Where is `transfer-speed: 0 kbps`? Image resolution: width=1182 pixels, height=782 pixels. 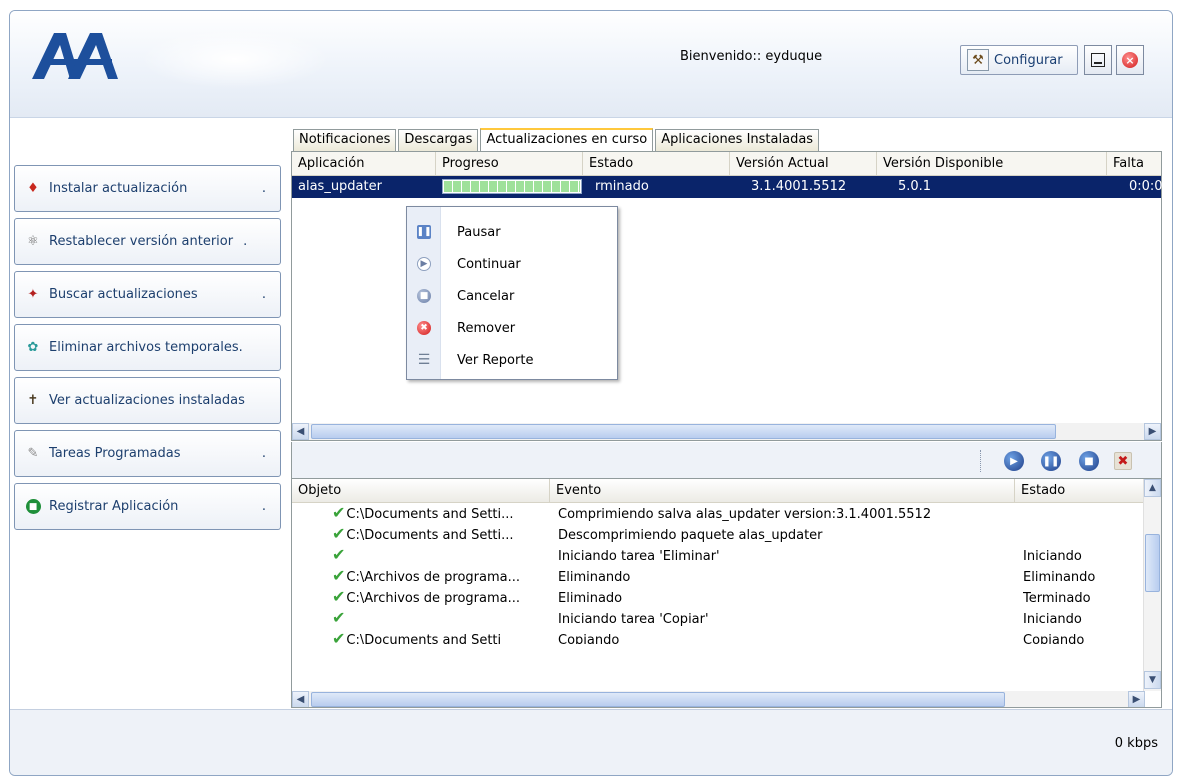 transfer-speed: 0 kbps is located at coordinates (1136, 743).